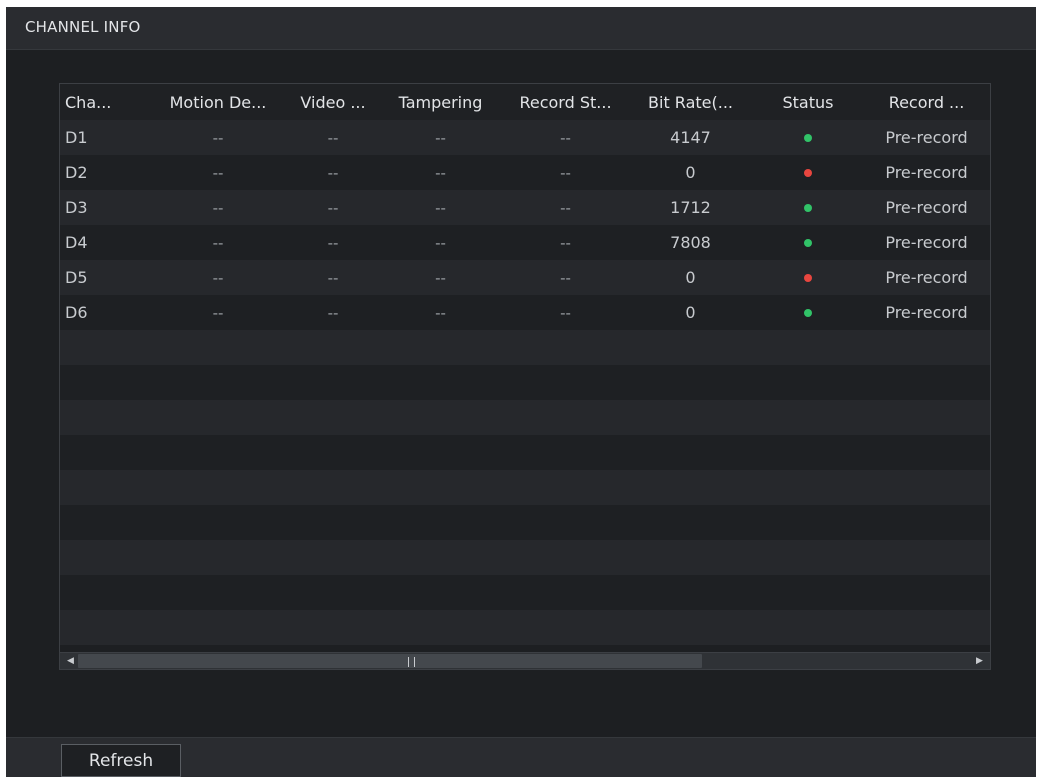 This screenshot has height=784, width=1048. I want to click on table-row: D1 -- -- -- -- 4147 Pre-record, so click(525, 137).